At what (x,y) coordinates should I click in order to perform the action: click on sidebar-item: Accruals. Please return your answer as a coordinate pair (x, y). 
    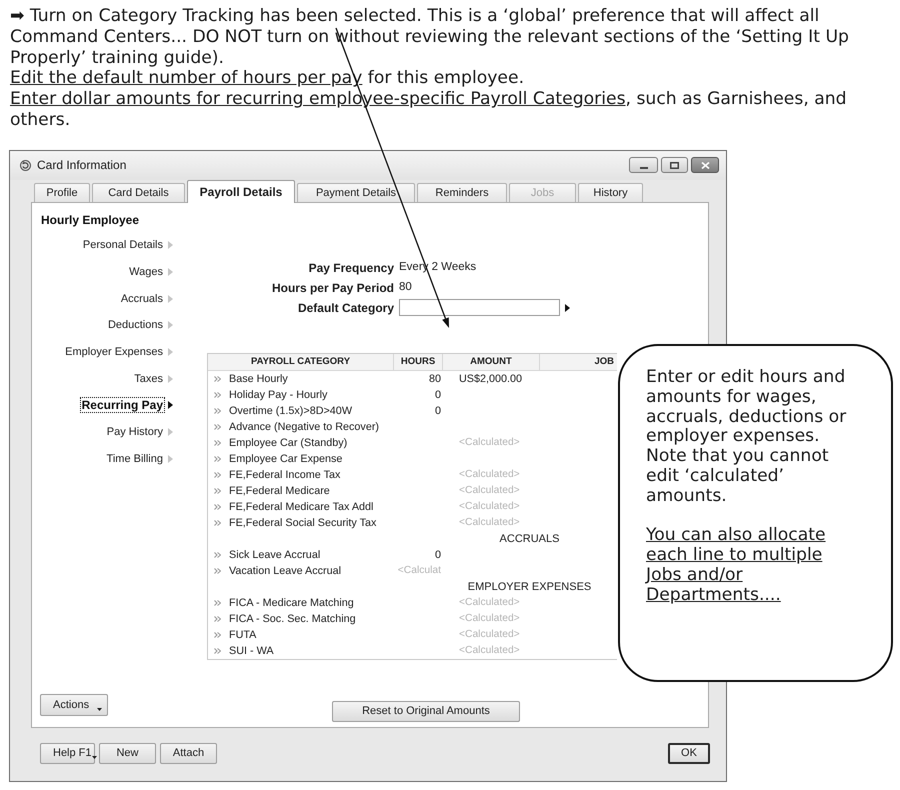
    Looking at the image, I should click on (145, 298).